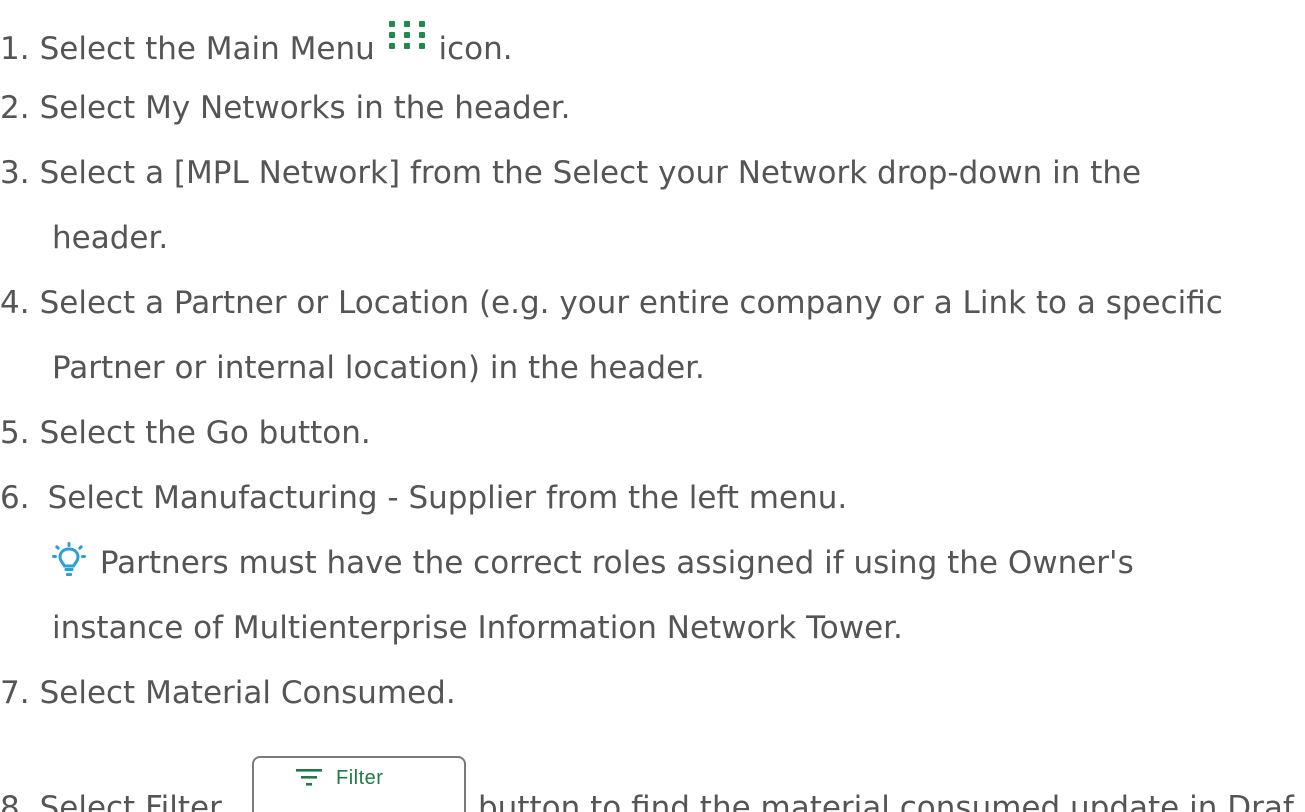  What do you see at coordinates (130, 801) in the screenshot?
I see `step-text: Select Filter` at bounding box center [130, 801].